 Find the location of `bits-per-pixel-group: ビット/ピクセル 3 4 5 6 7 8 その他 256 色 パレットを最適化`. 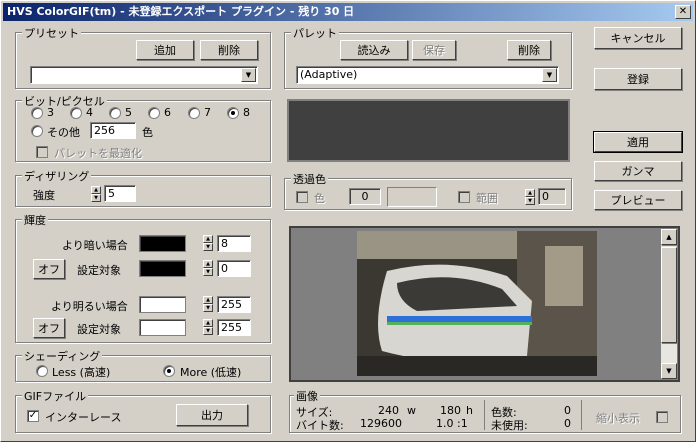

bits-per-pixel-group: ビット/ピクセル 3 4 5 6 7 8 その他 256 色 パレットを最適化 is located at coordinates (143, 127).